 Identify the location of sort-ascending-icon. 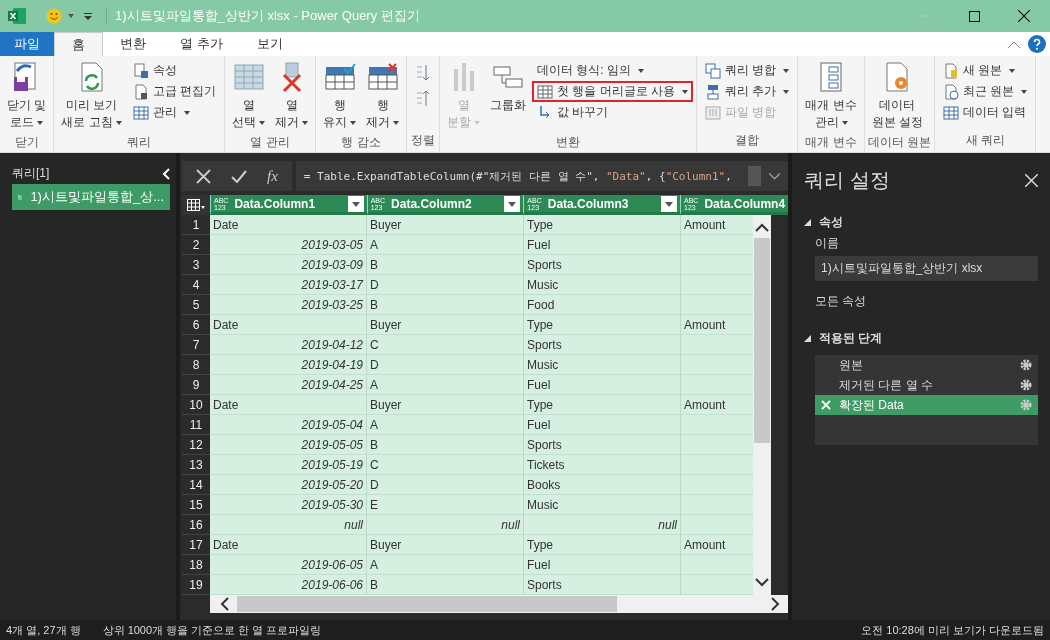
(423, 73).